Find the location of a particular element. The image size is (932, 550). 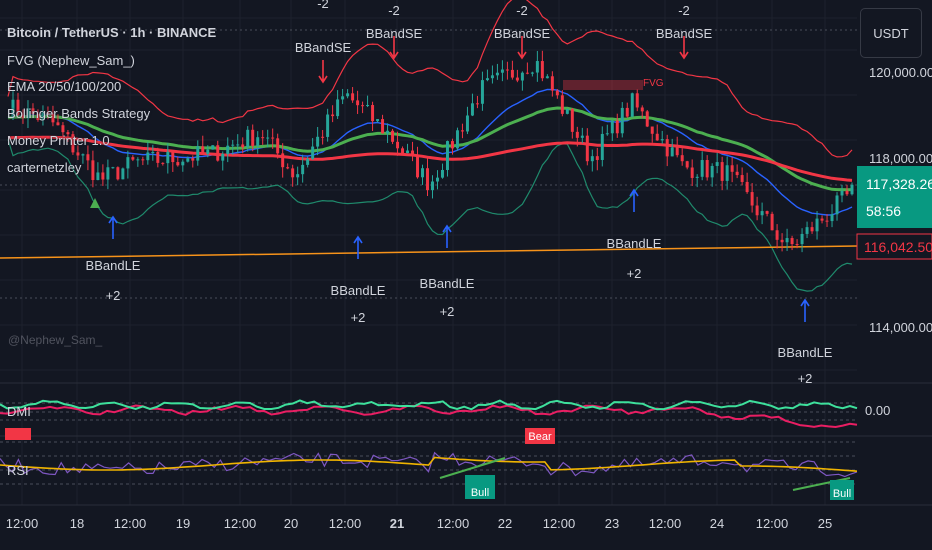

currency-button: USDT is located at coordinates (891, 33).